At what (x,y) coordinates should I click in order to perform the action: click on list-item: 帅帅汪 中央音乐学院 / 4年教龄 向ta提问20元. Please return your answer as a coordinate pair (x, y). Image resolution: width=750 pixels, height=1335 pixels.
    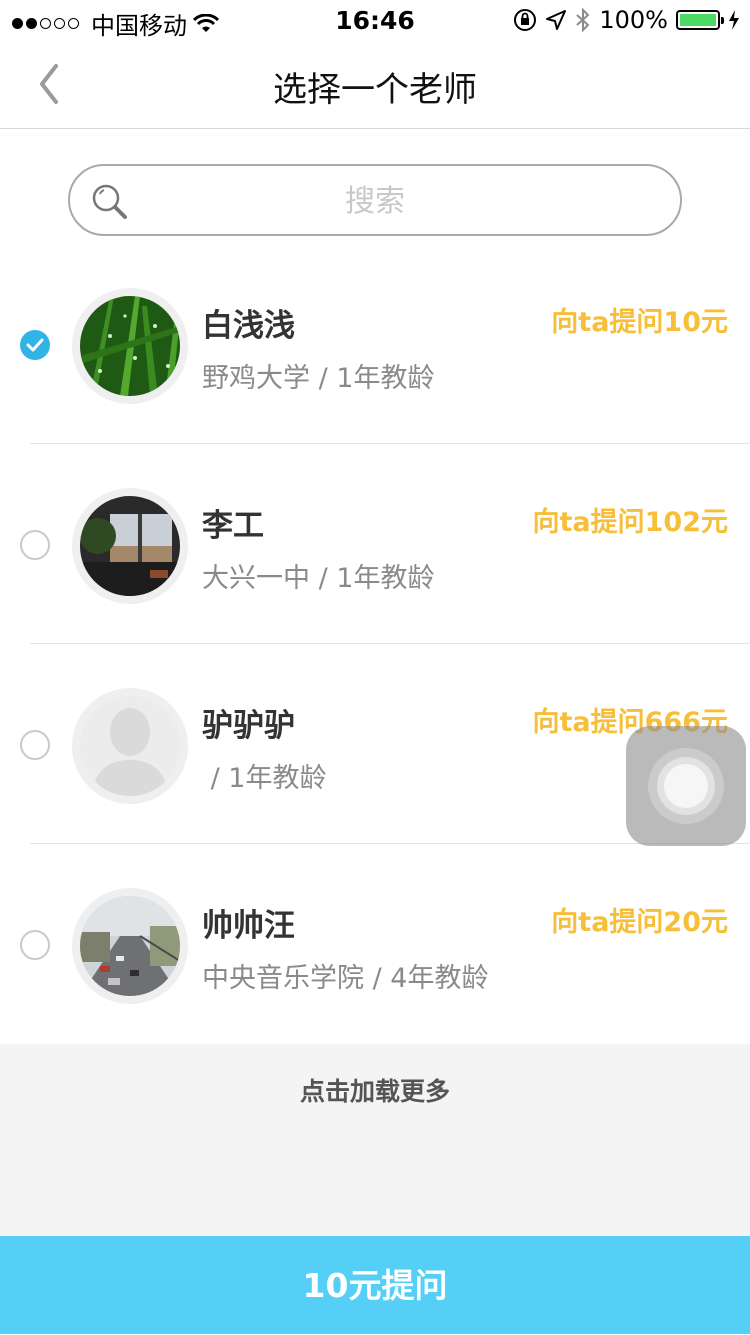
    Looking at the image, I should click on (375, 944).